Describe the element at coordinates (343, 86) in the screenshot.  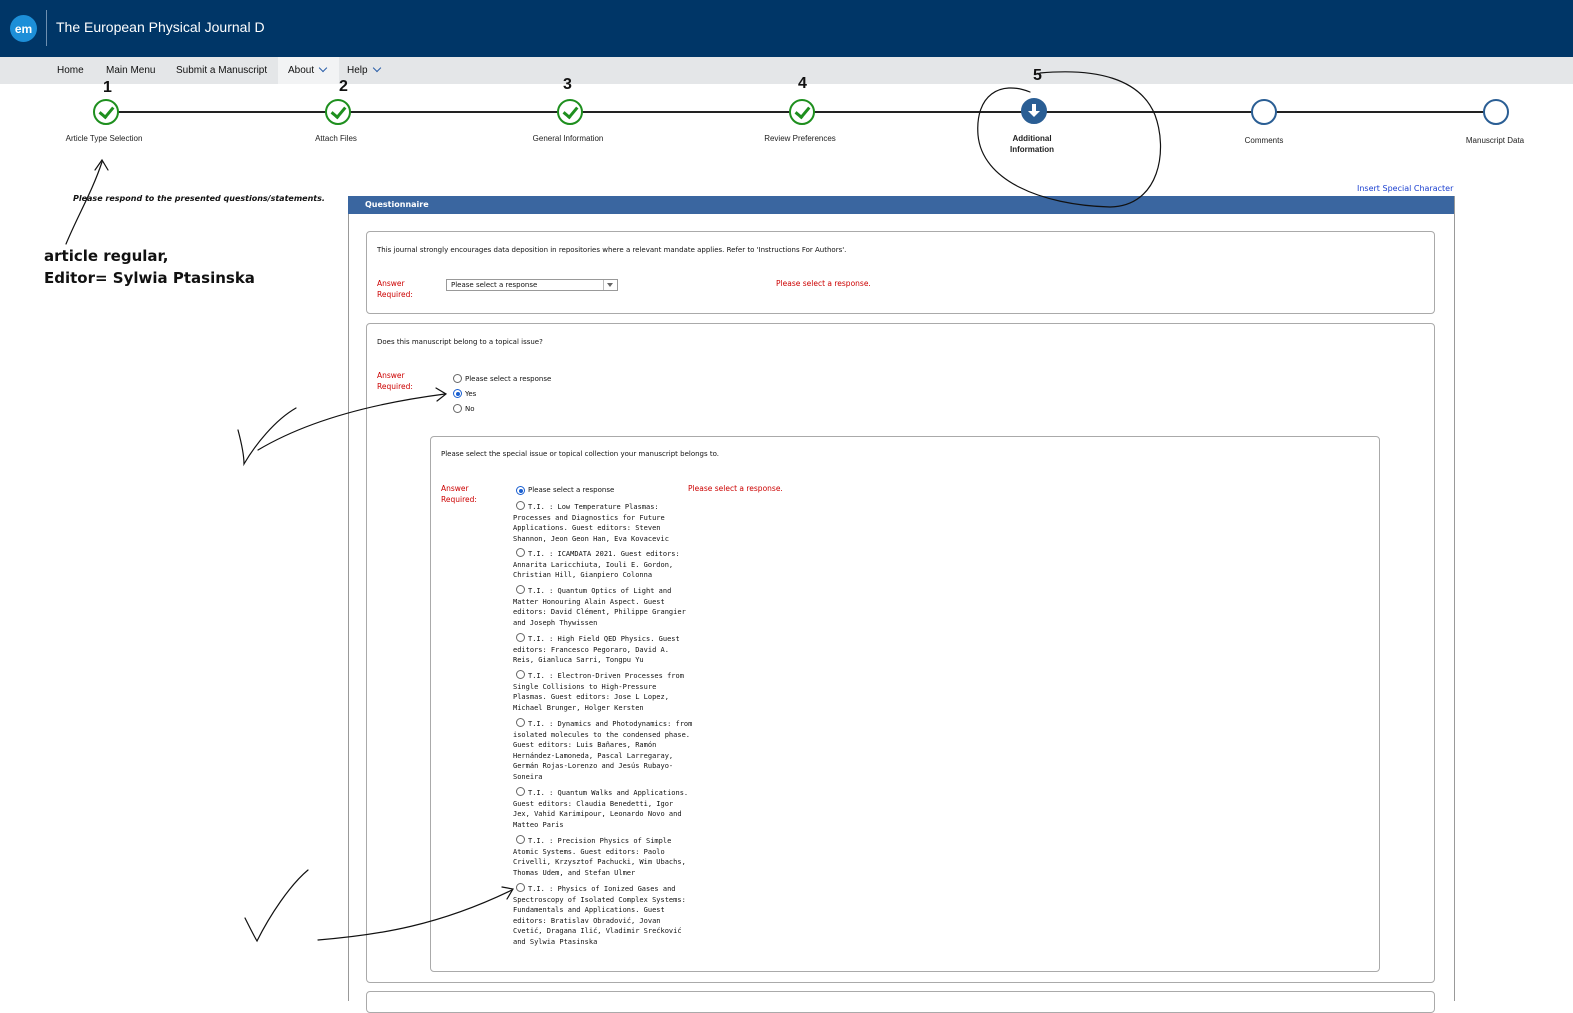
I see `step-number-2: 2` at that location.